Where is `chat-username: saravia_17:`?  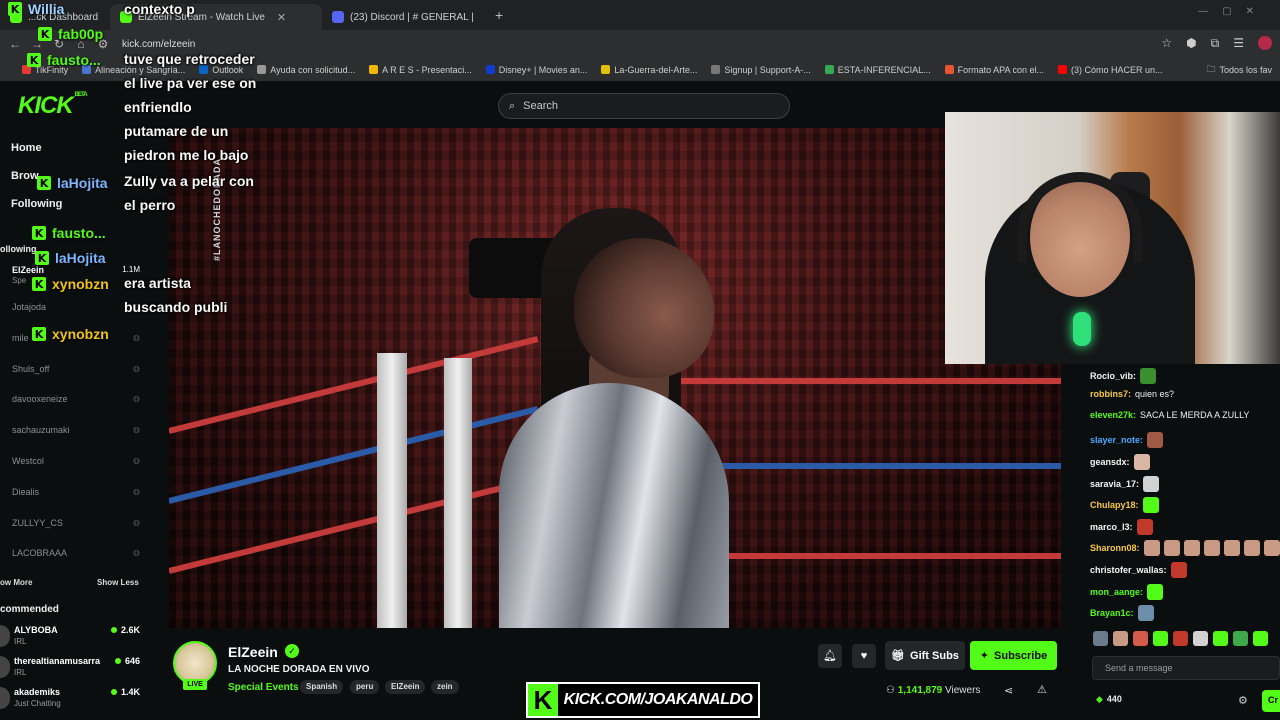
chat-username: saravia_17: is located at coordinates (1114, 484).